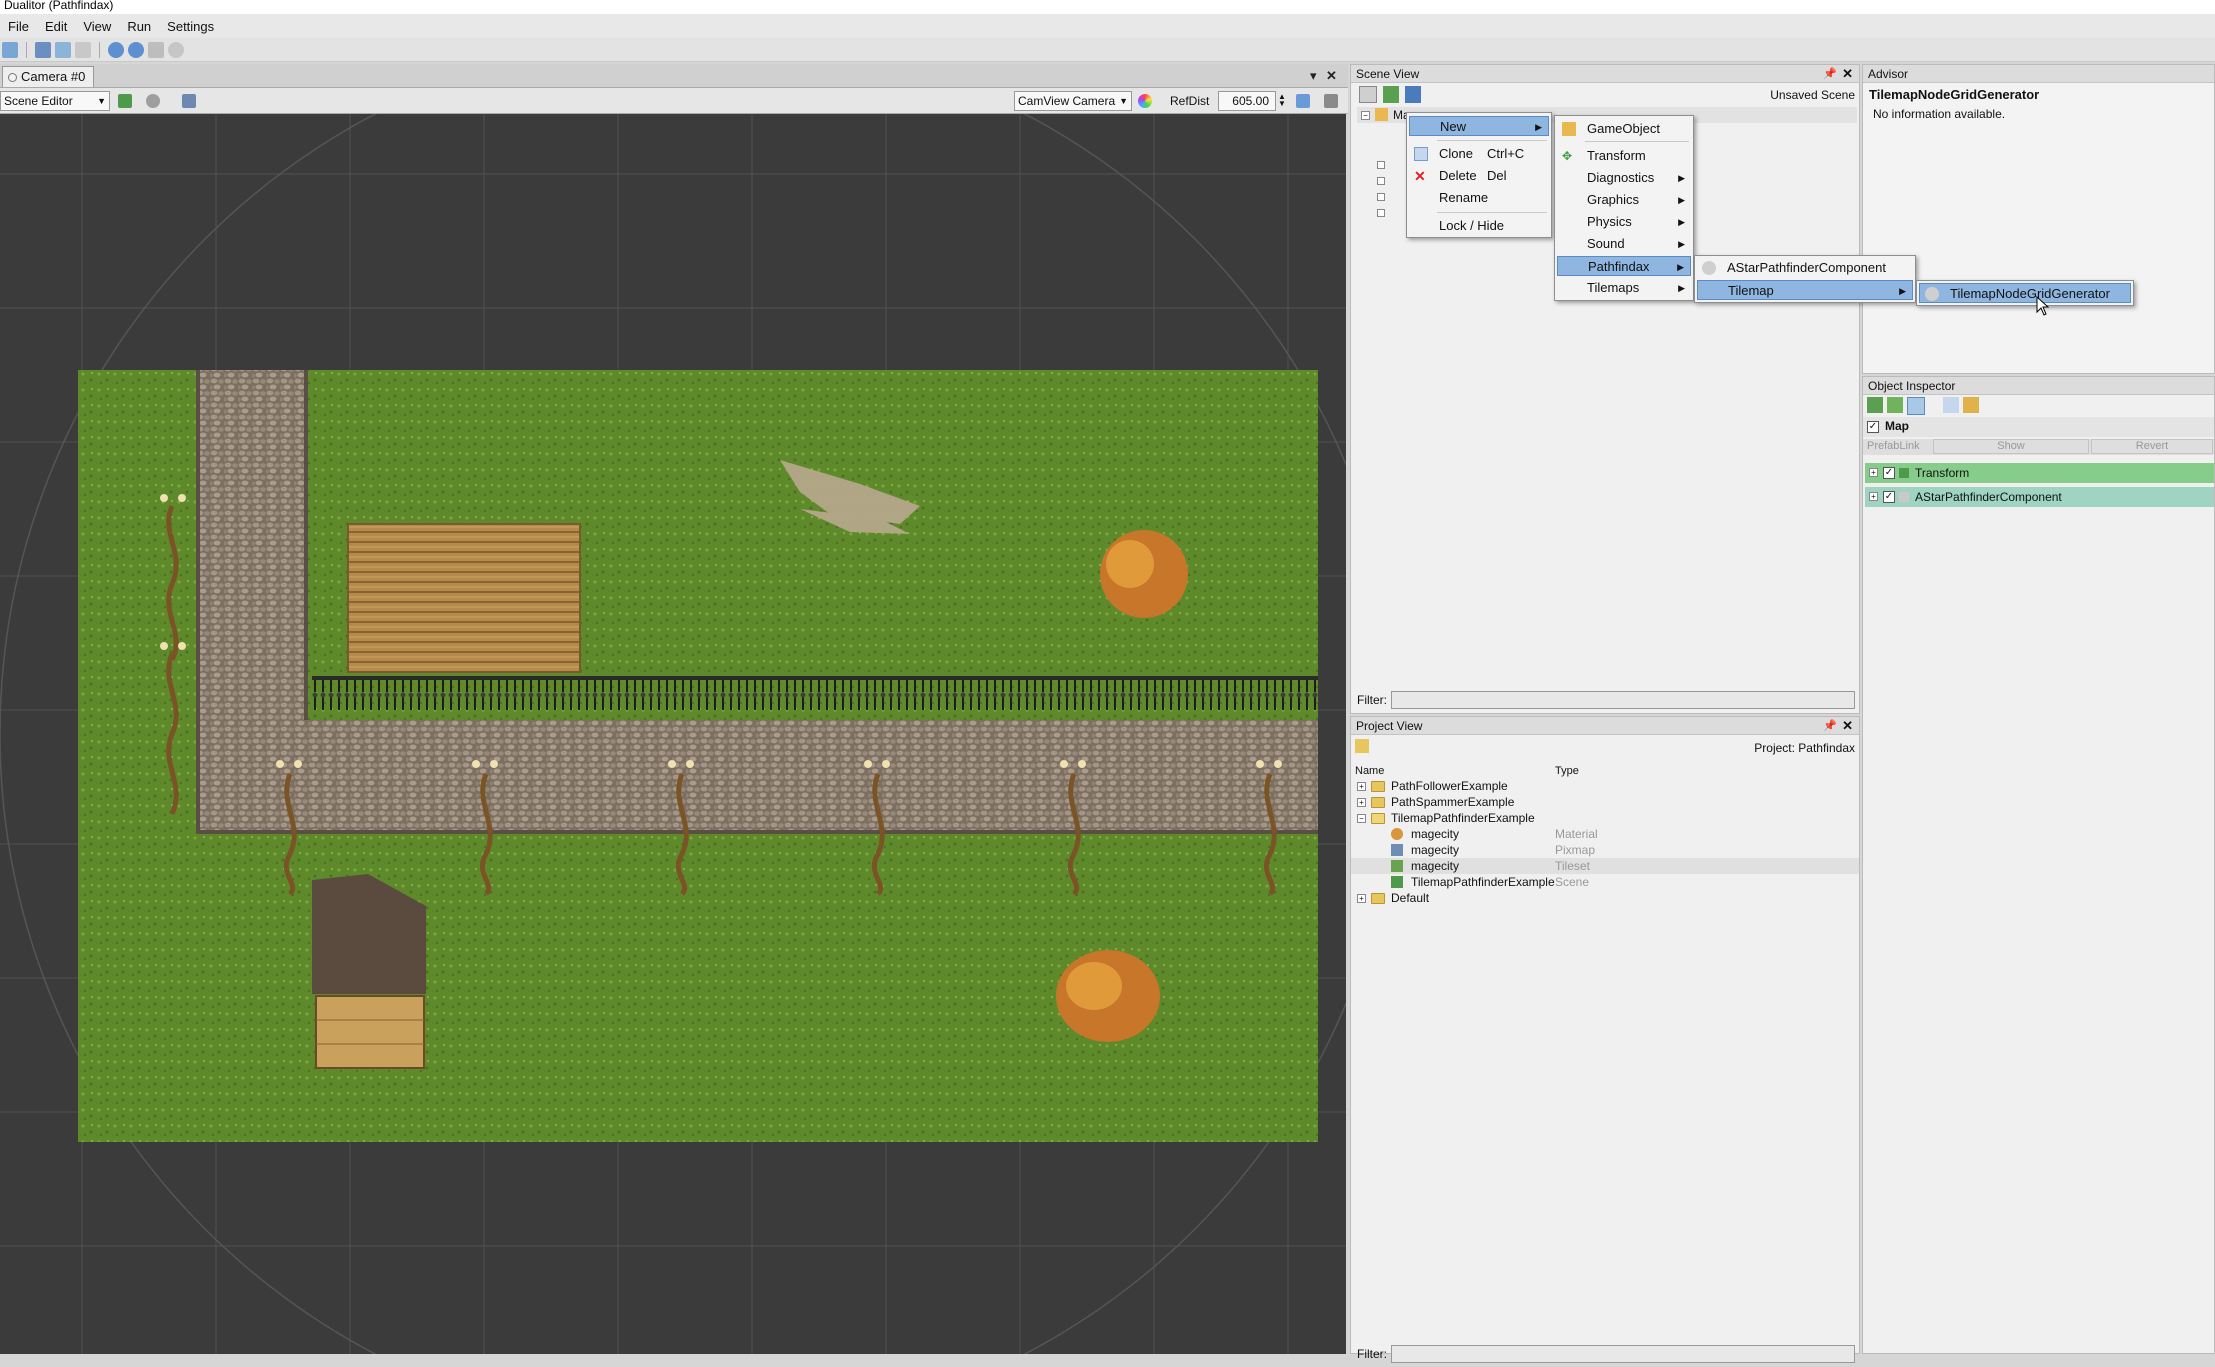 This screenshot has height=1367, width=2215. Describe the element at coordinates (1605, 898) in the screenshot. I see `list-item: + Default` at that location.